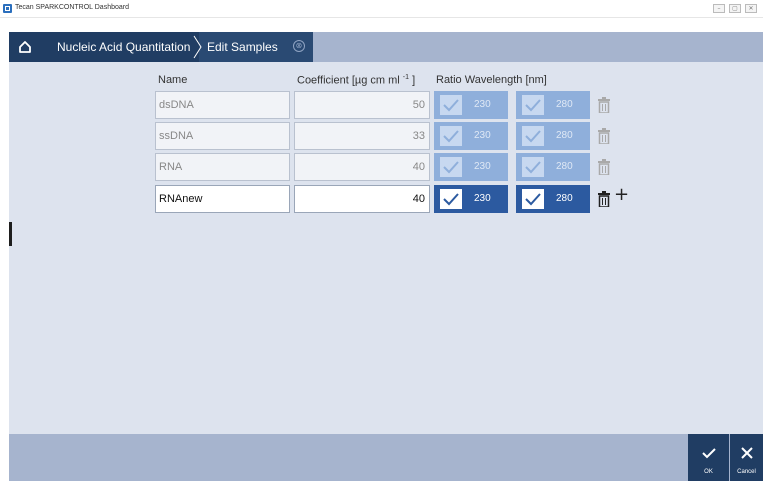 This screenshot has height=481, width=763. What do you see at coordinates (124, 47) in the screenshot?
I see `breadcrumb-label: Nucleic Acid Quantitation` at bounding box center [124, 47].